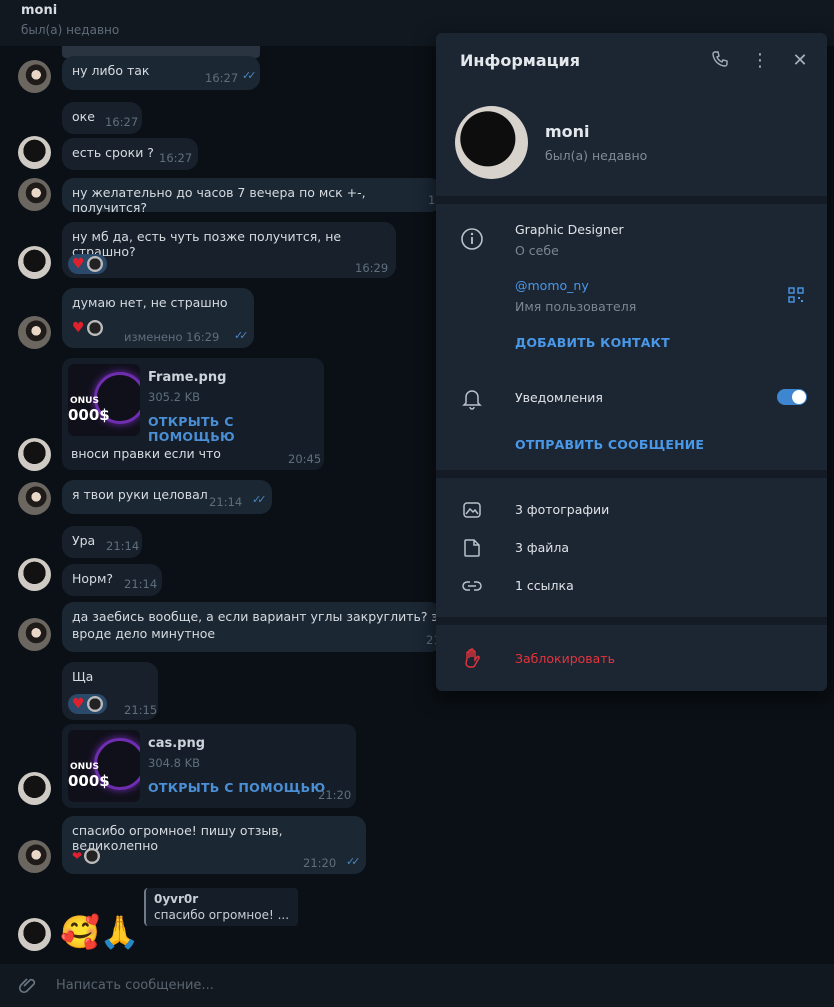 The image size is (834, 1007). Describe the element at coordinates (576, 306) in the screenshot. I see `username-label: Имя пользователя` at that location.